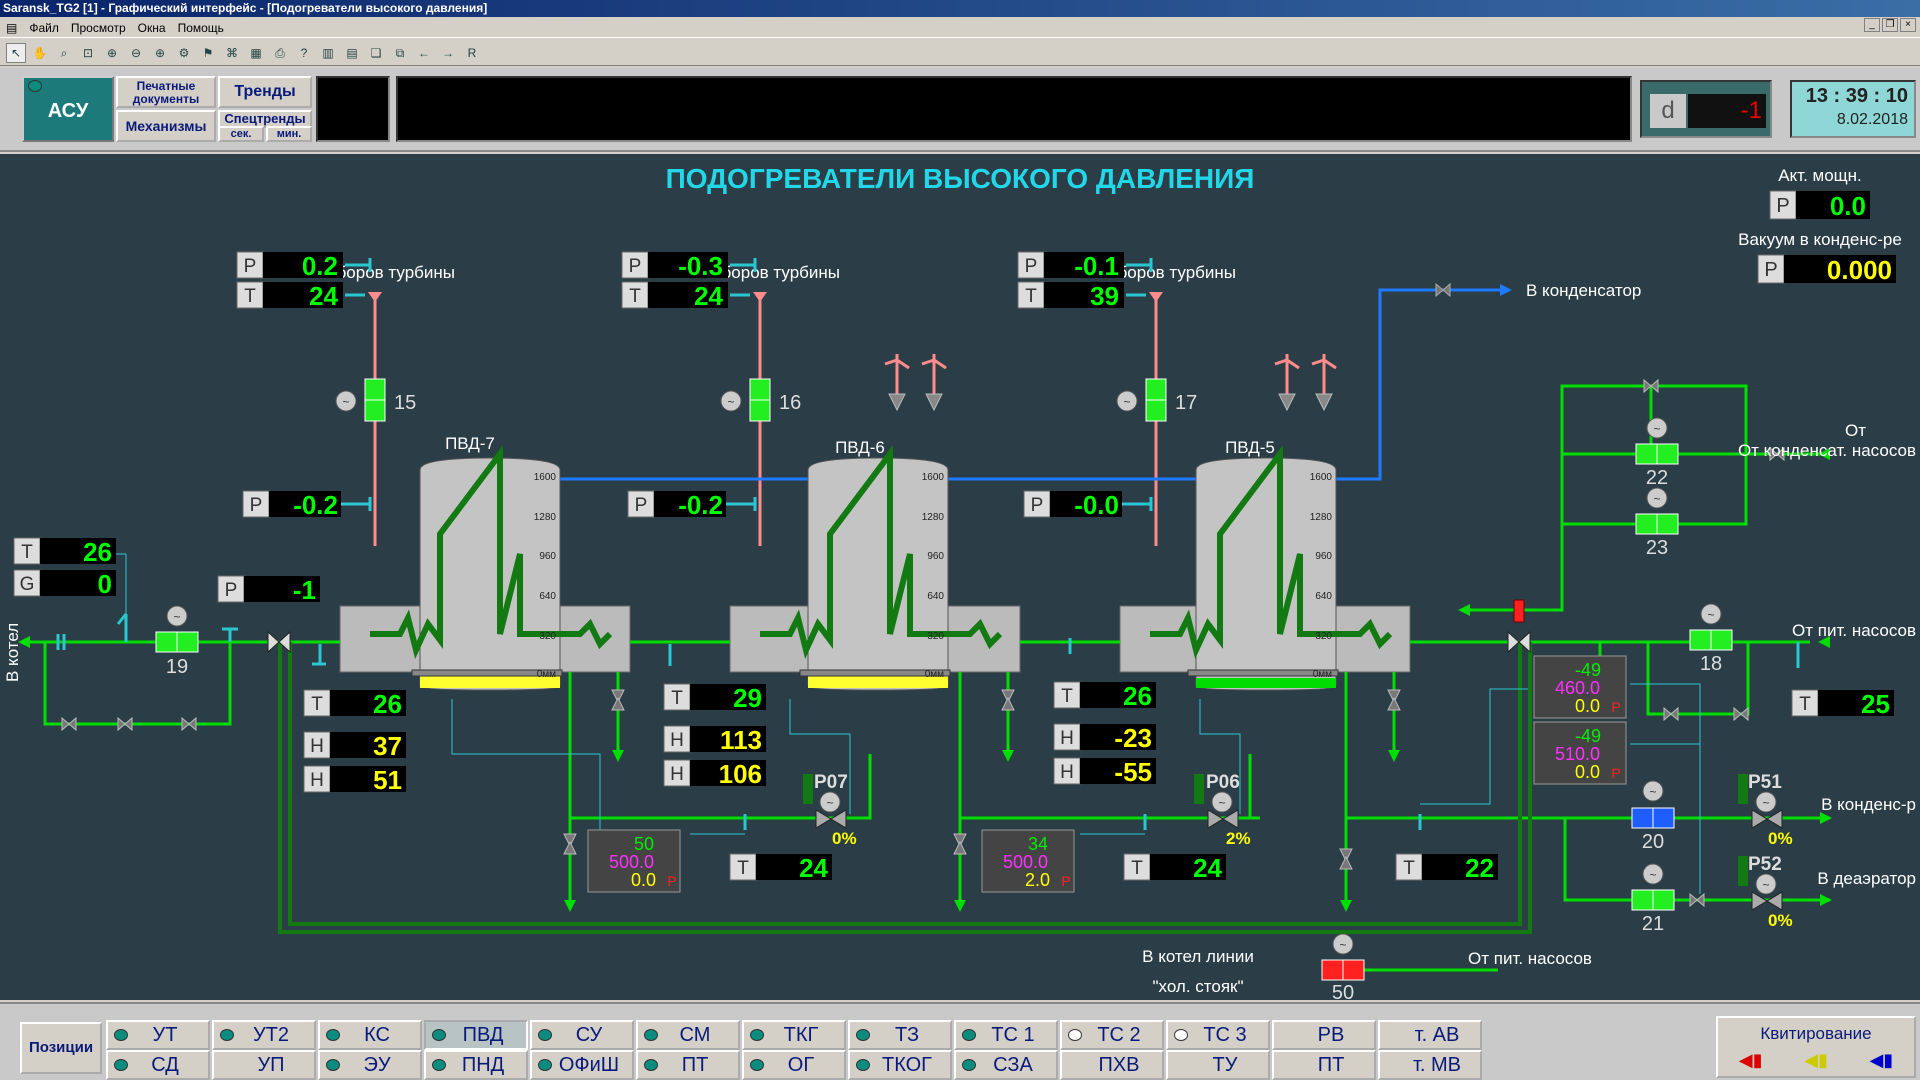 The image size is (1920, 1080). I want to click on valve-23: ~ 23, so click(1657, 523).